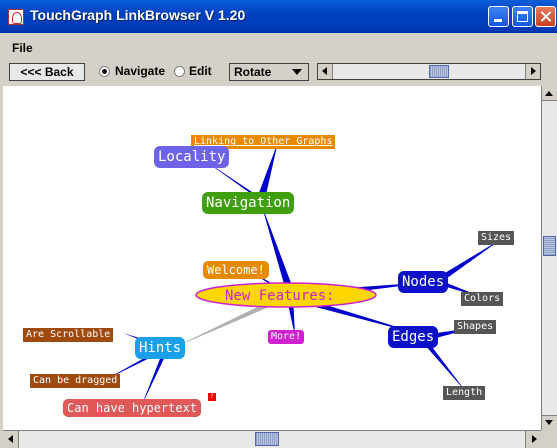 This screenshot has height=448, width=557. Describe the element at coordinates (248, 203) in the screenshot. I see `node-navigation: Navigation` at that location.